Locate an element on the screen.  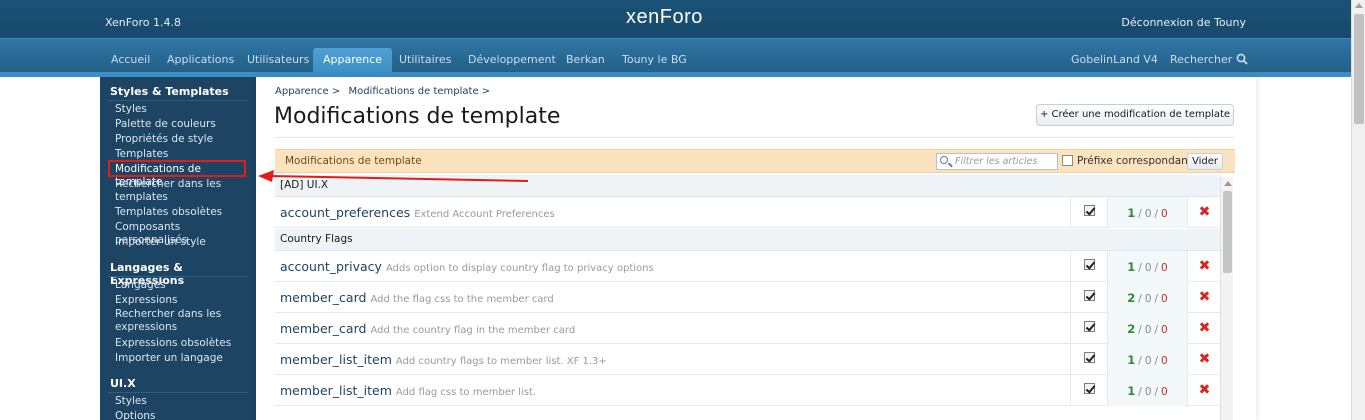
annotation-arrow-icon is located at coordinates (393, 176).